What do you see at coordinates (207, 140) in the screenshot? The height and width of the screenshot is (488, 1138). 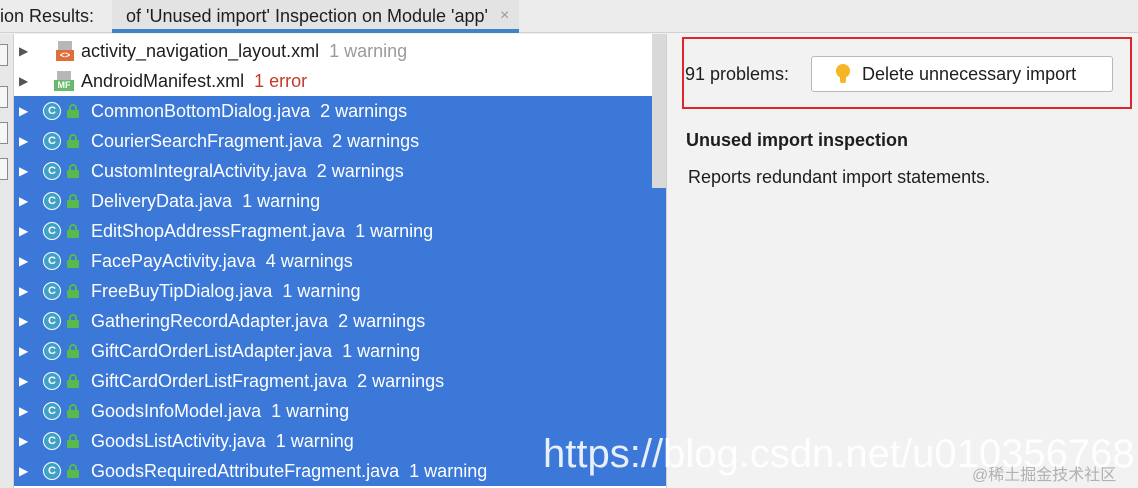 I see `file-name: CourierSearchFragment.java` at bounding box center [207, 140].